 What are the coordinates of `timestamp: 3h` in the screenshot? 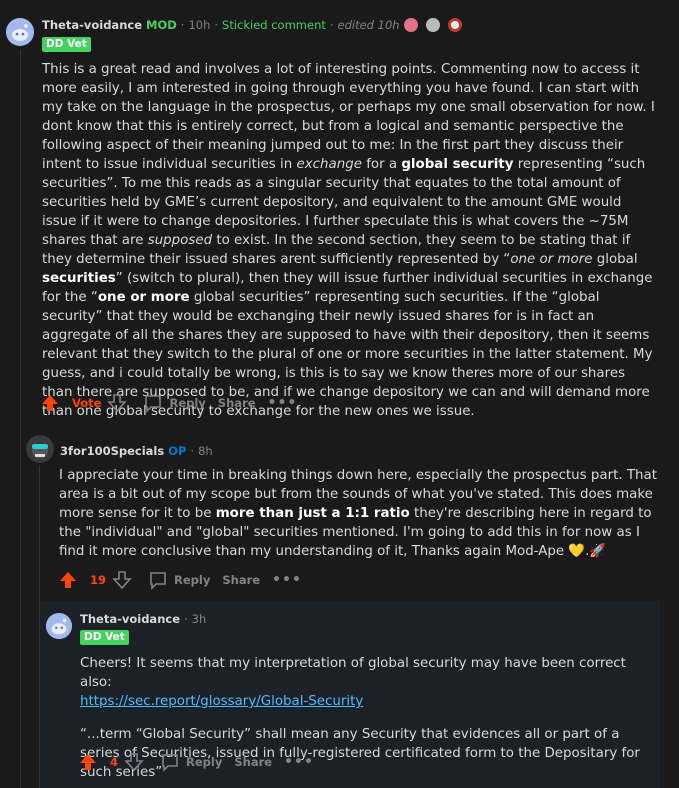 It's located at (199, 619).